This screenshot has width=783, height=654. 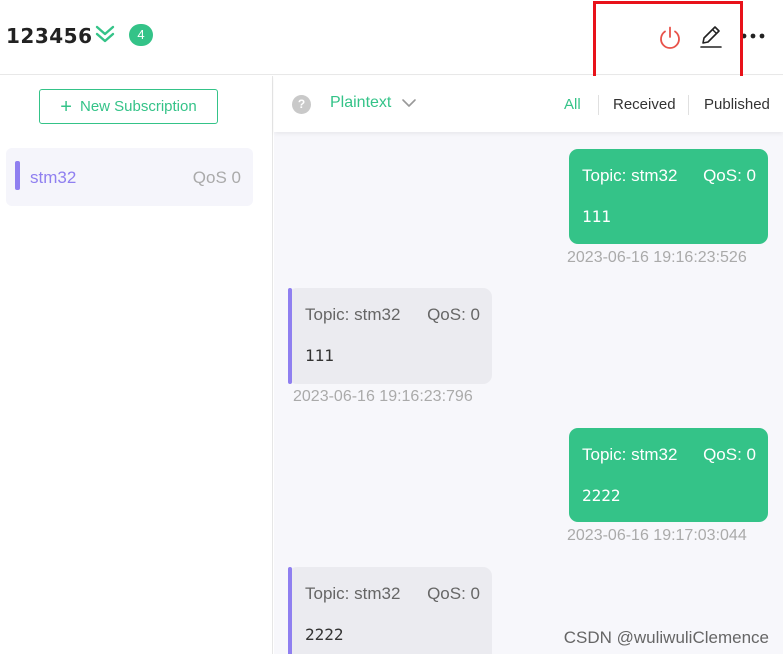 What do you see at coordinates (572, 104) in the screenshot?
I see `filter-all-tab: All` at bounding box center [572, 104].